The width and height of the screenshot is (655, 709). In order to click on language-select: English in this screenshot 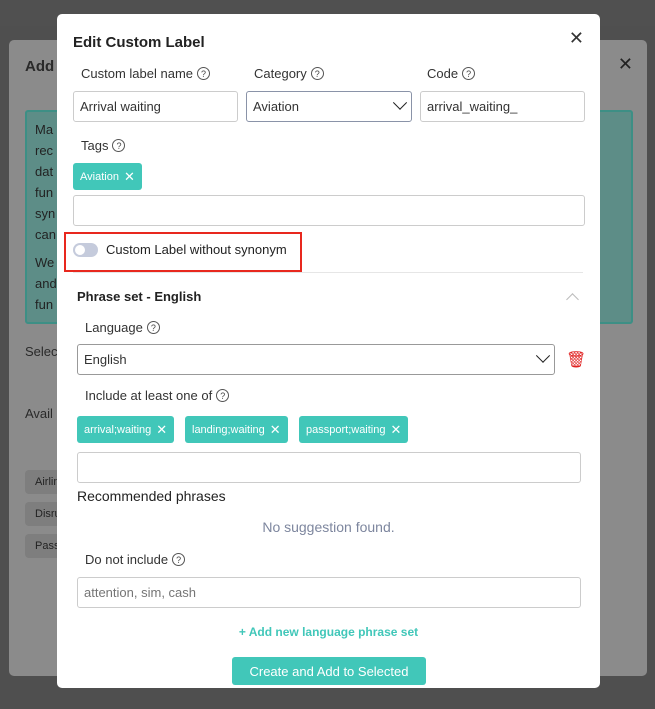, I will do `click(316, 359)`.